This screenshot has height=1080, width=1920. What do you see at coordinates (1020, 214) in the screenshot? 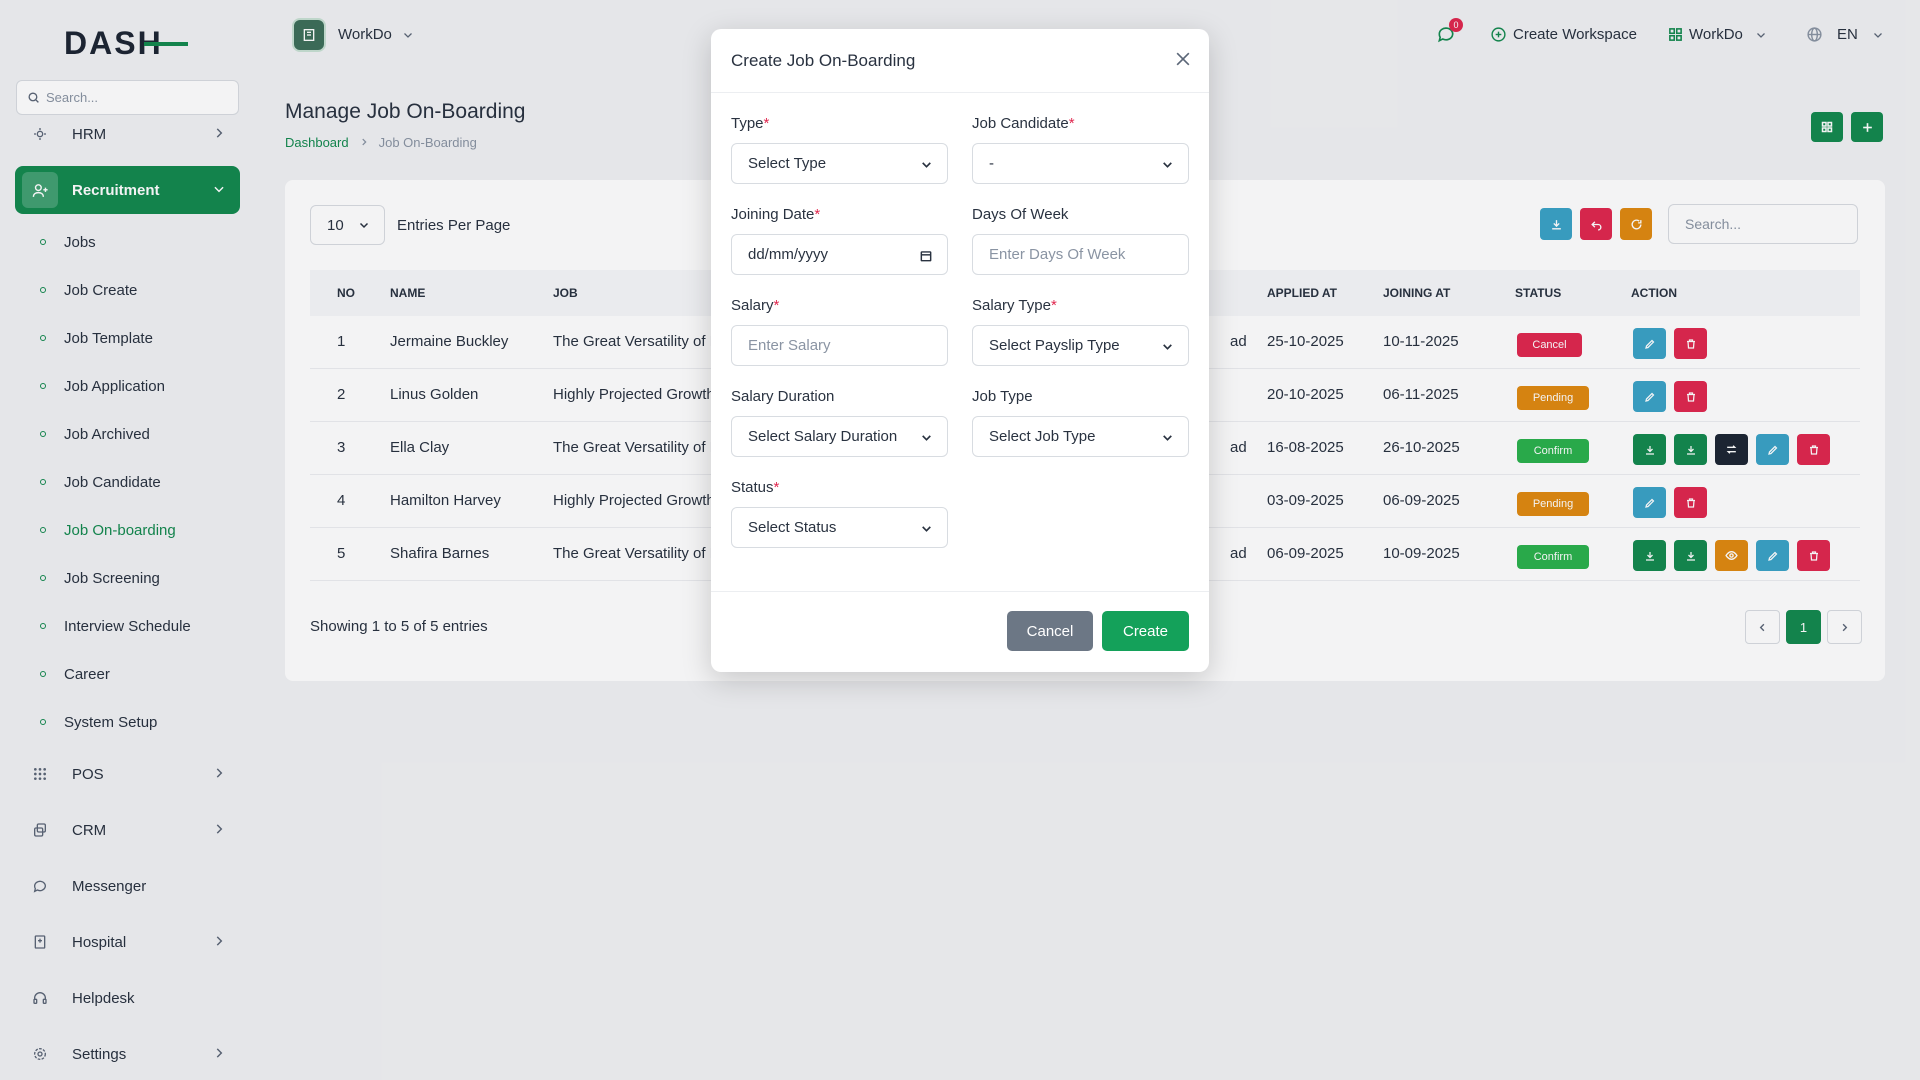
I see `days-of-week-label: Days Of Week` at bounding box center [1020, 214].